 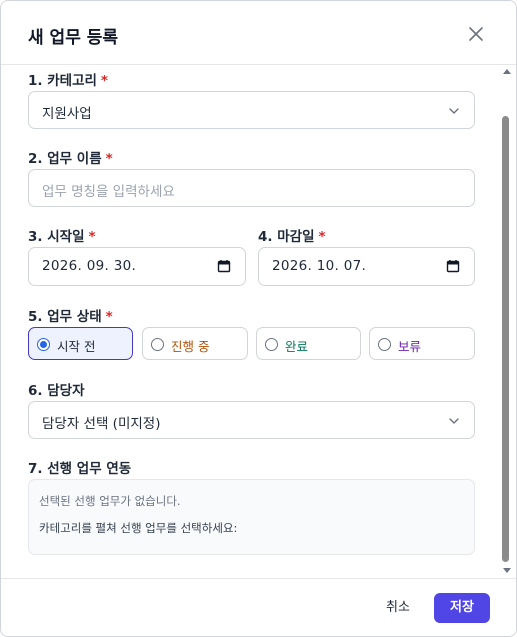 I want to click on due-date-label: 4. 마감일 *, so click(x=292, y=235).